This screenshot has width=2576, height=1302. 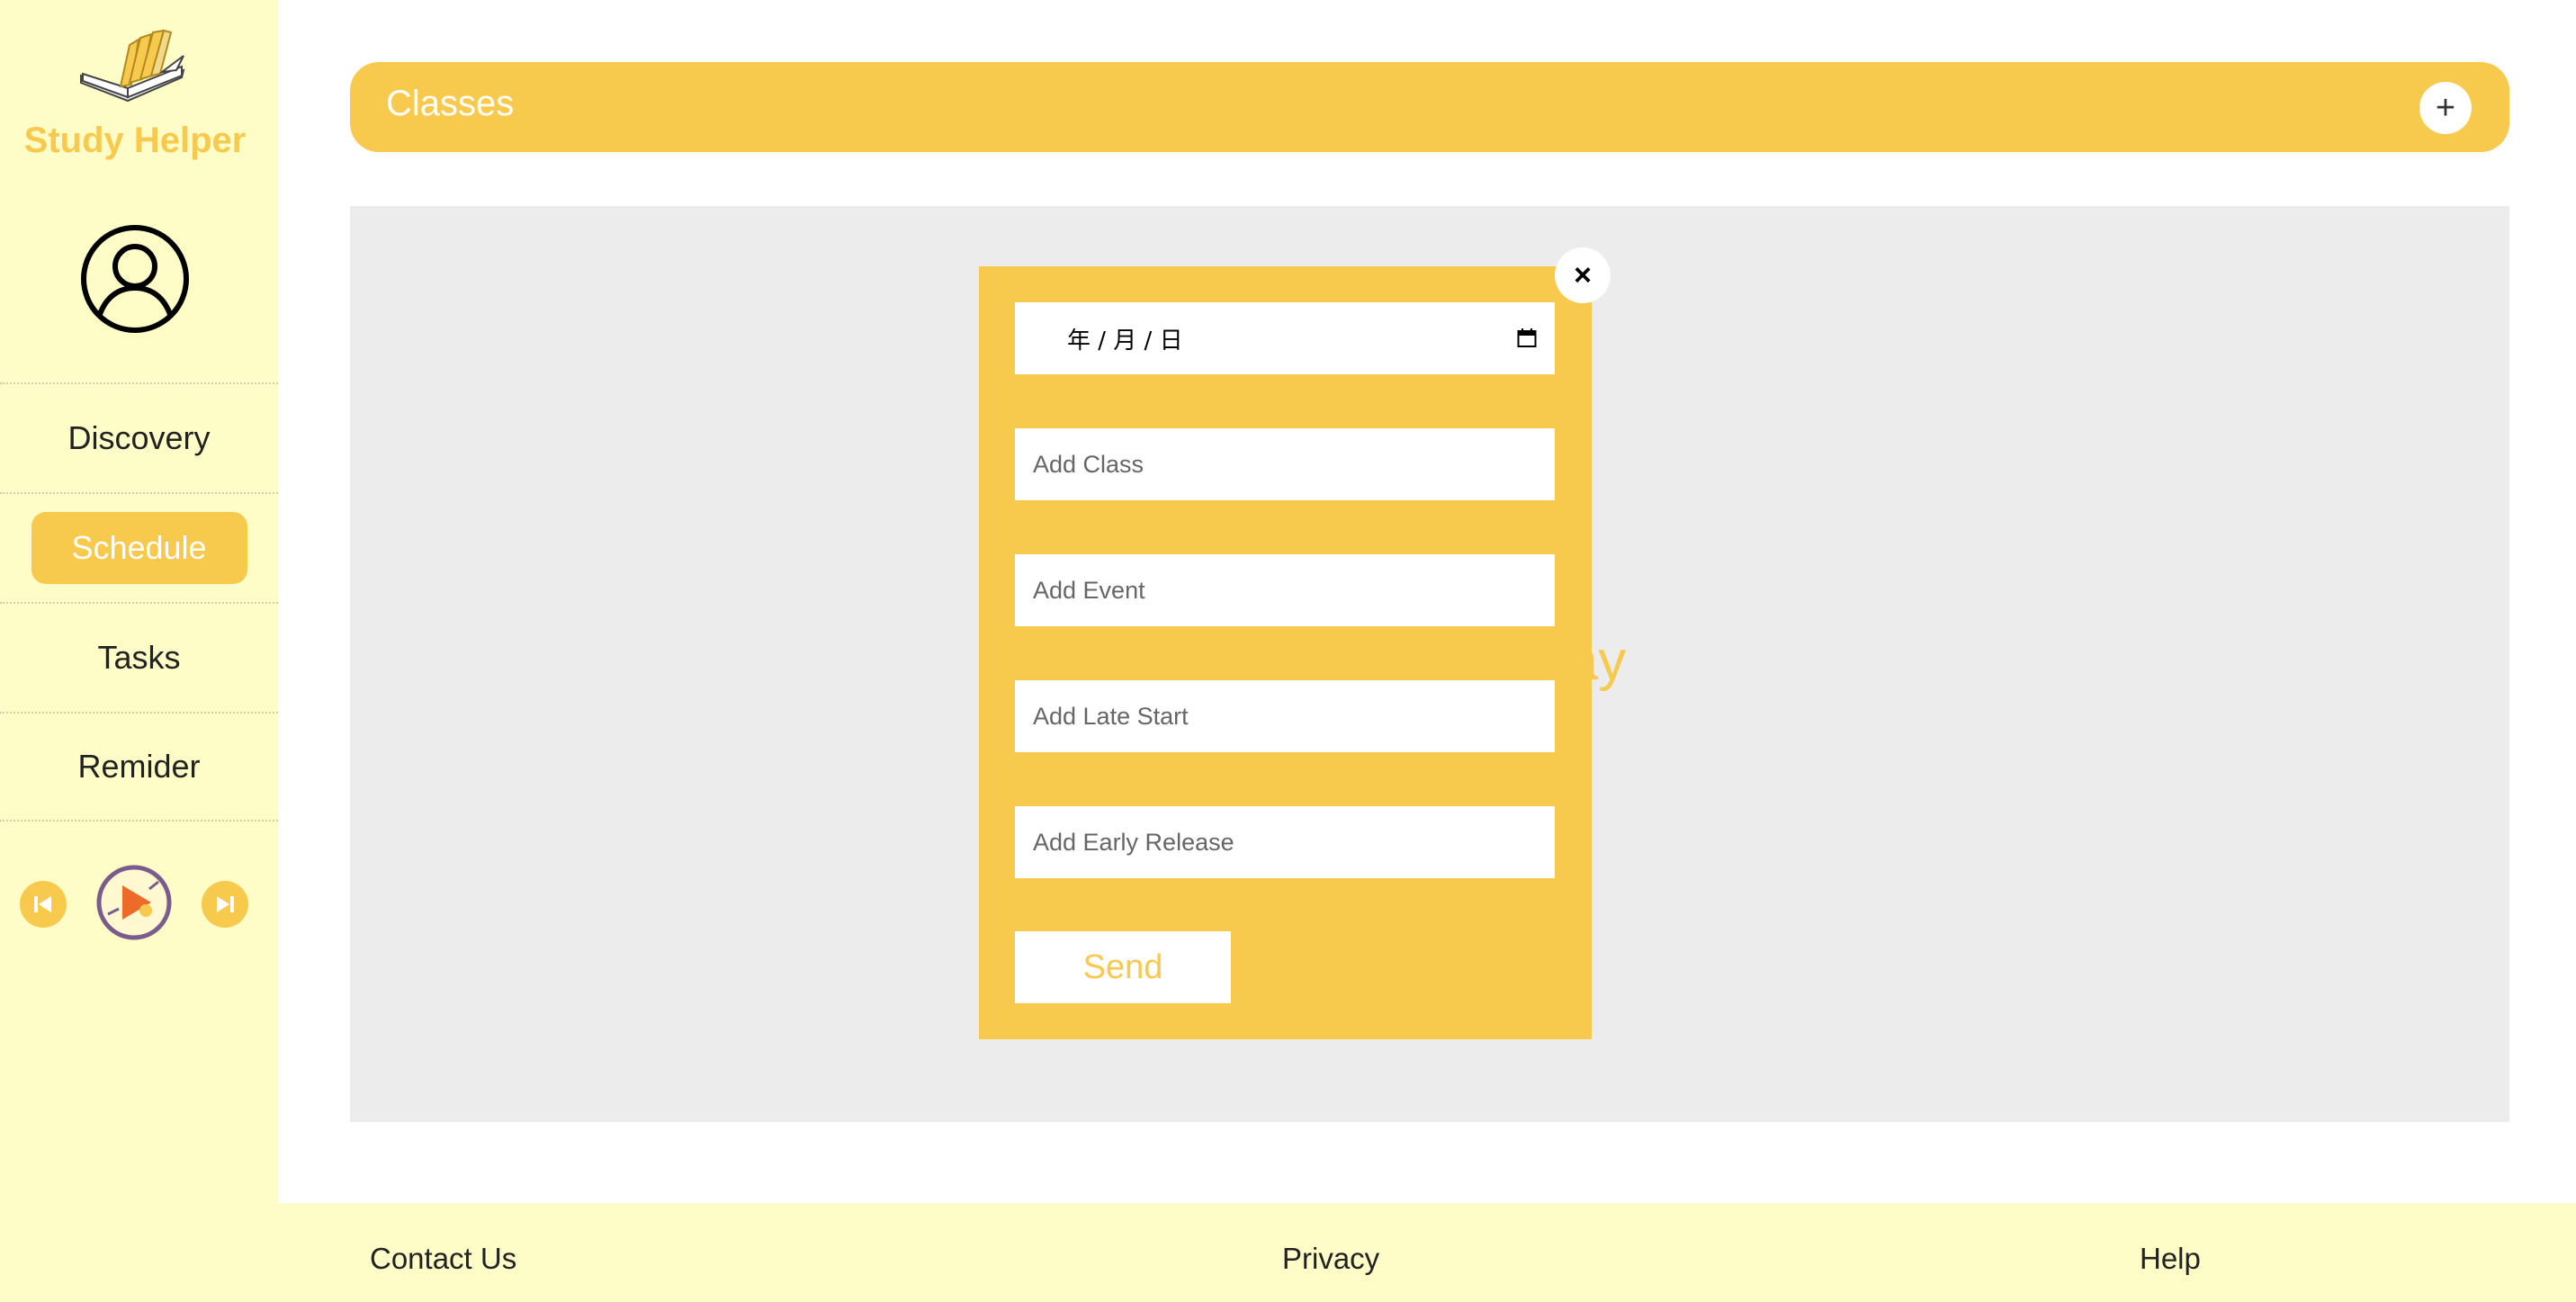 I want to click on skip-forward-icon, so click(x=226, y=904).